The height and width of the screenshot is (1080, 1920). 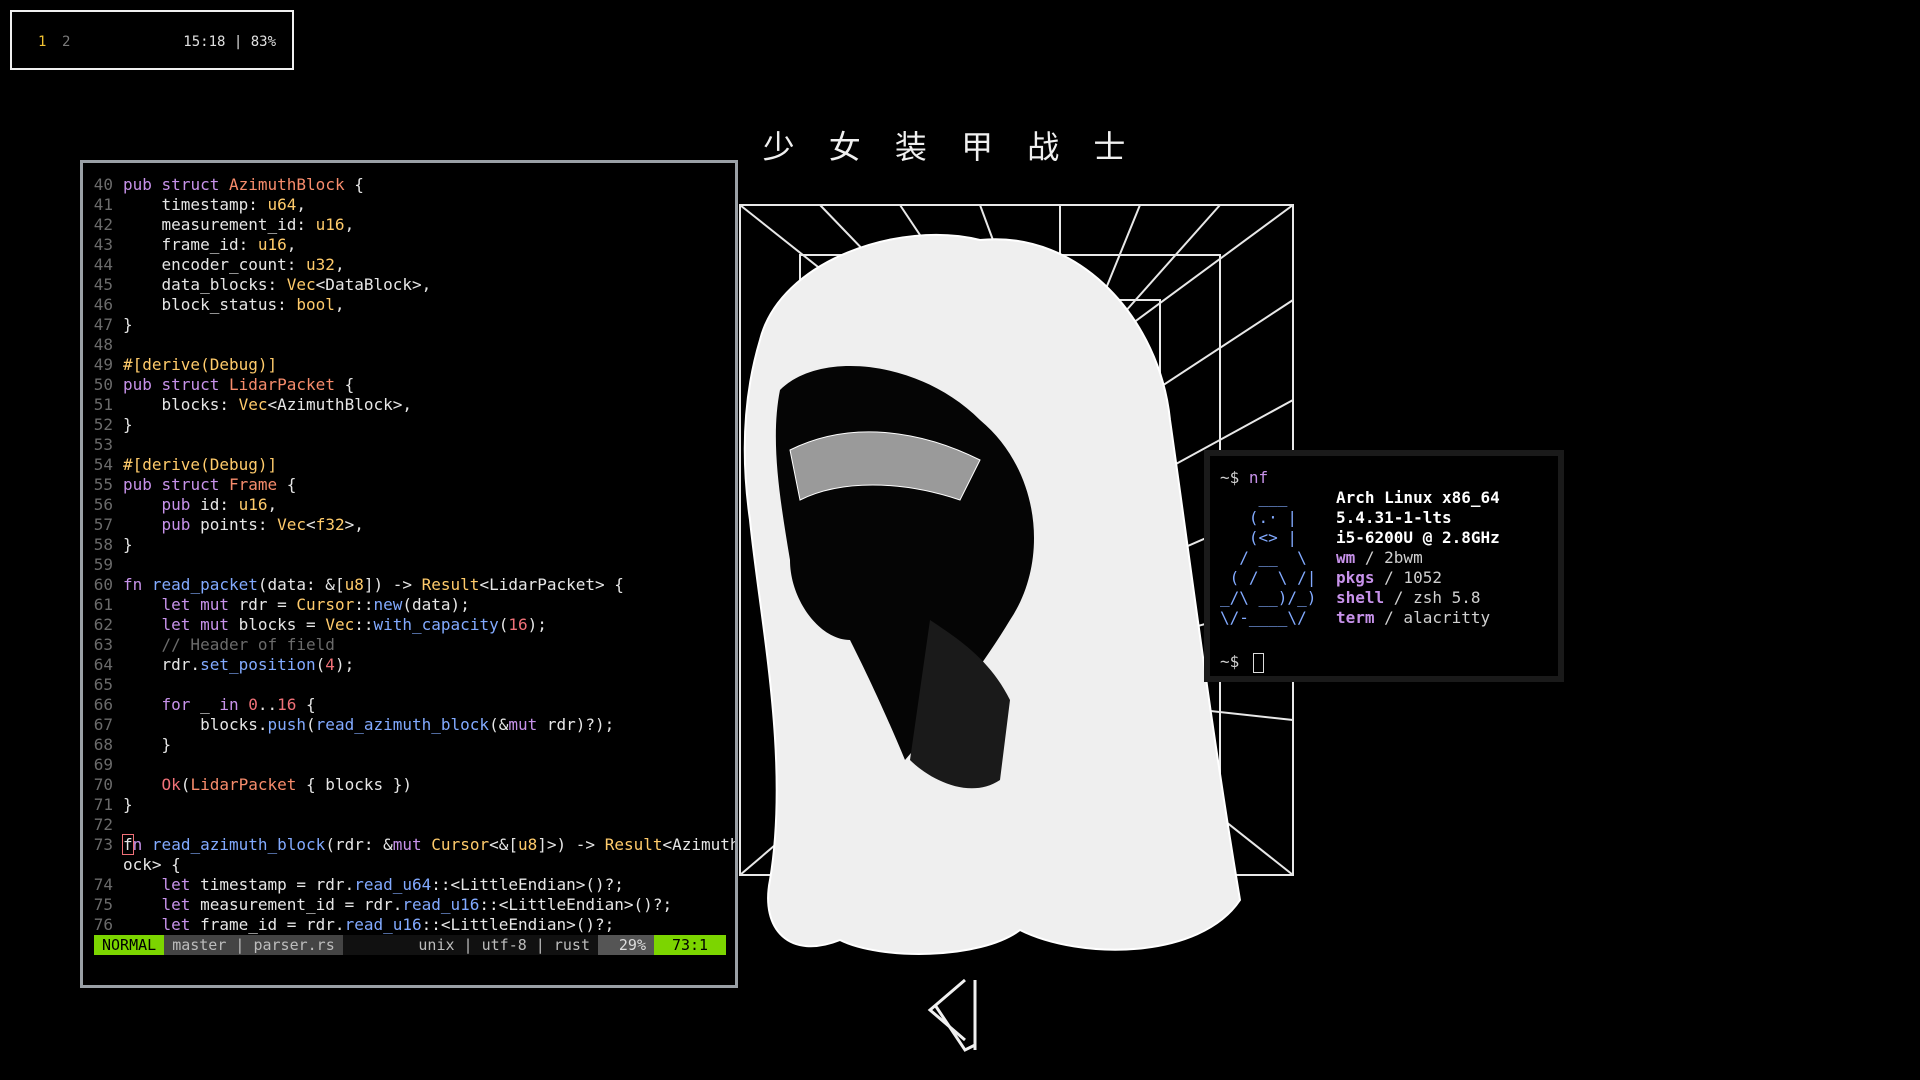 What do you see at coordinates (103, 884) in the screenshot?
I see `line-number: 74` at bounding box center [103, 884].